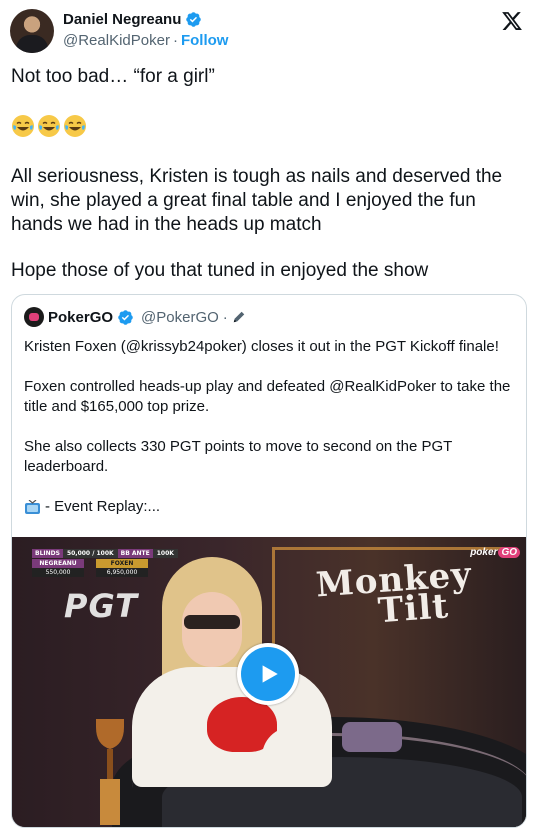  I want to click on player2-name: FOXEN, so click(122, 563).